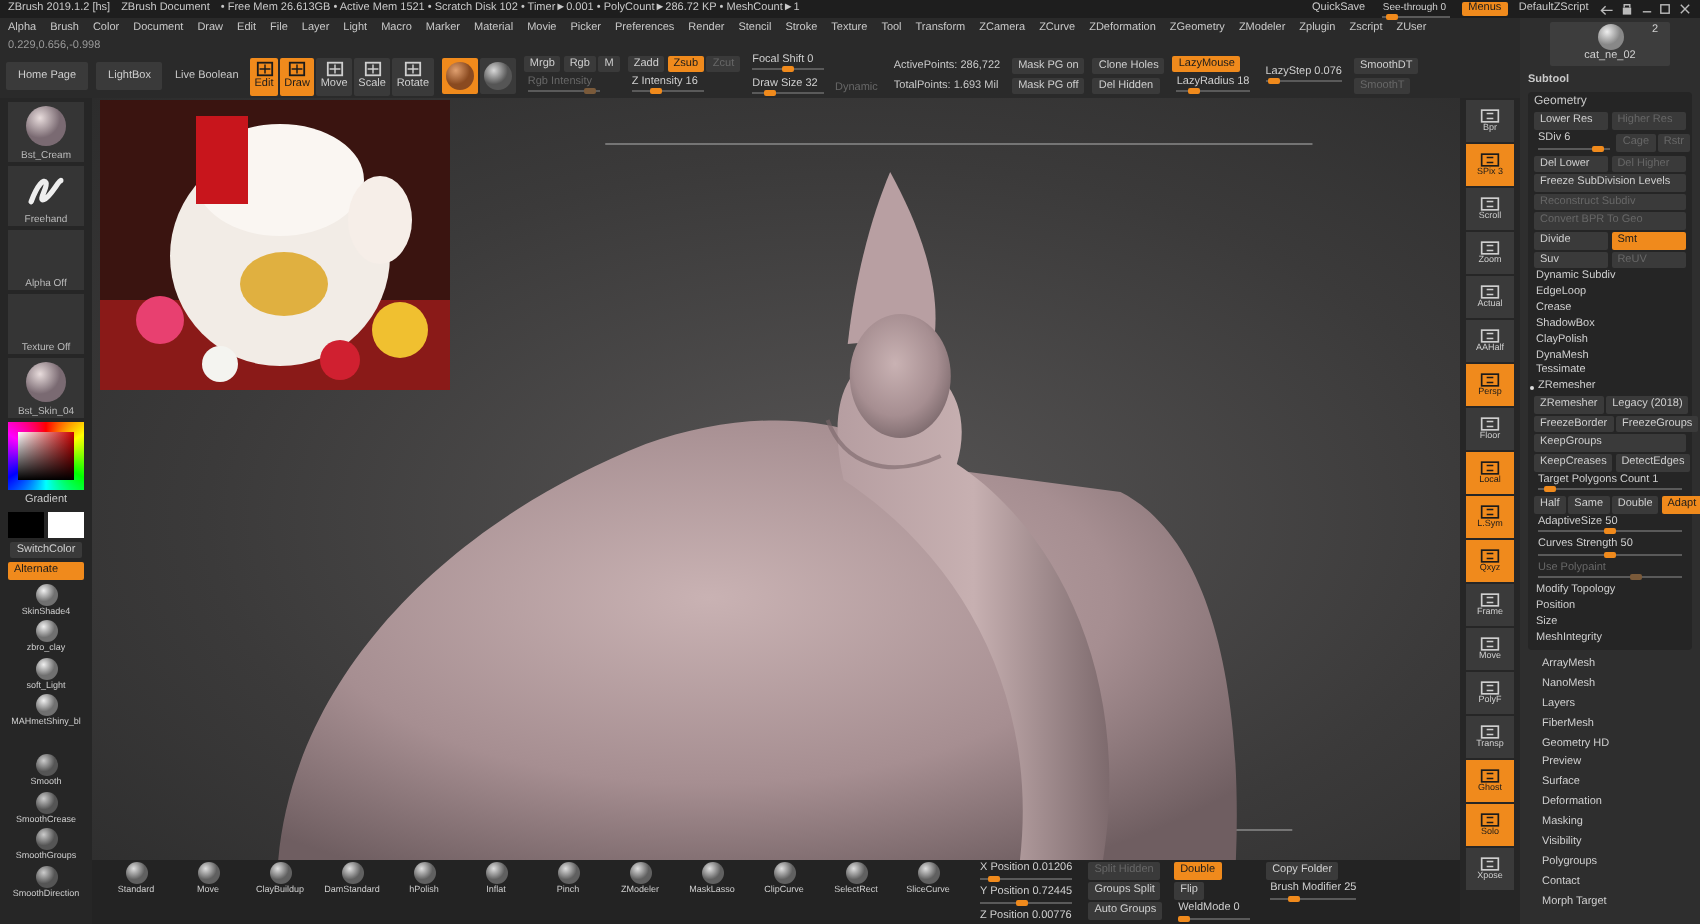  What do you see at coordinates (1665, 9) in the screenshot?
I see `maximize-icon` at bounding box center [1665, 9].